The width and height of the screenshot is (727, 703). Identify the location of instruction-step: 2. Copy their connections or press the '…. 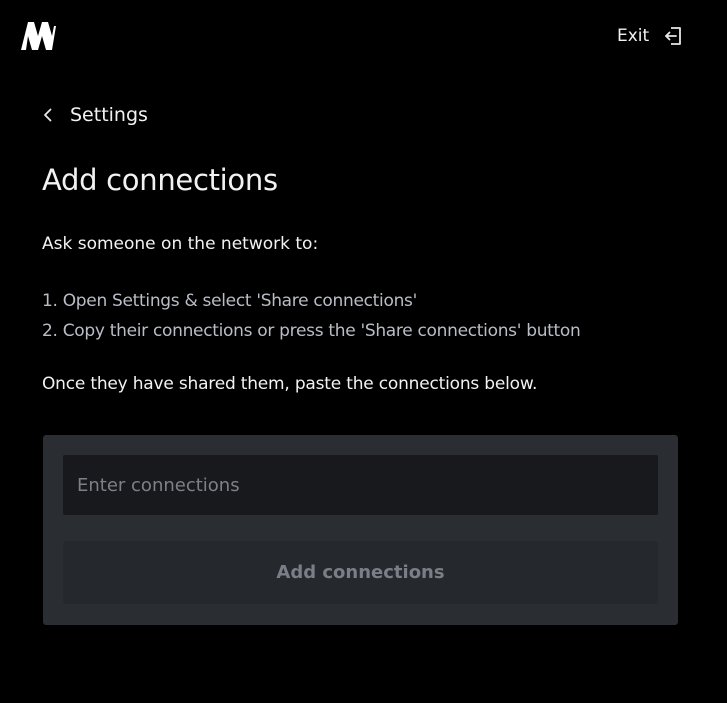
(311, 331).